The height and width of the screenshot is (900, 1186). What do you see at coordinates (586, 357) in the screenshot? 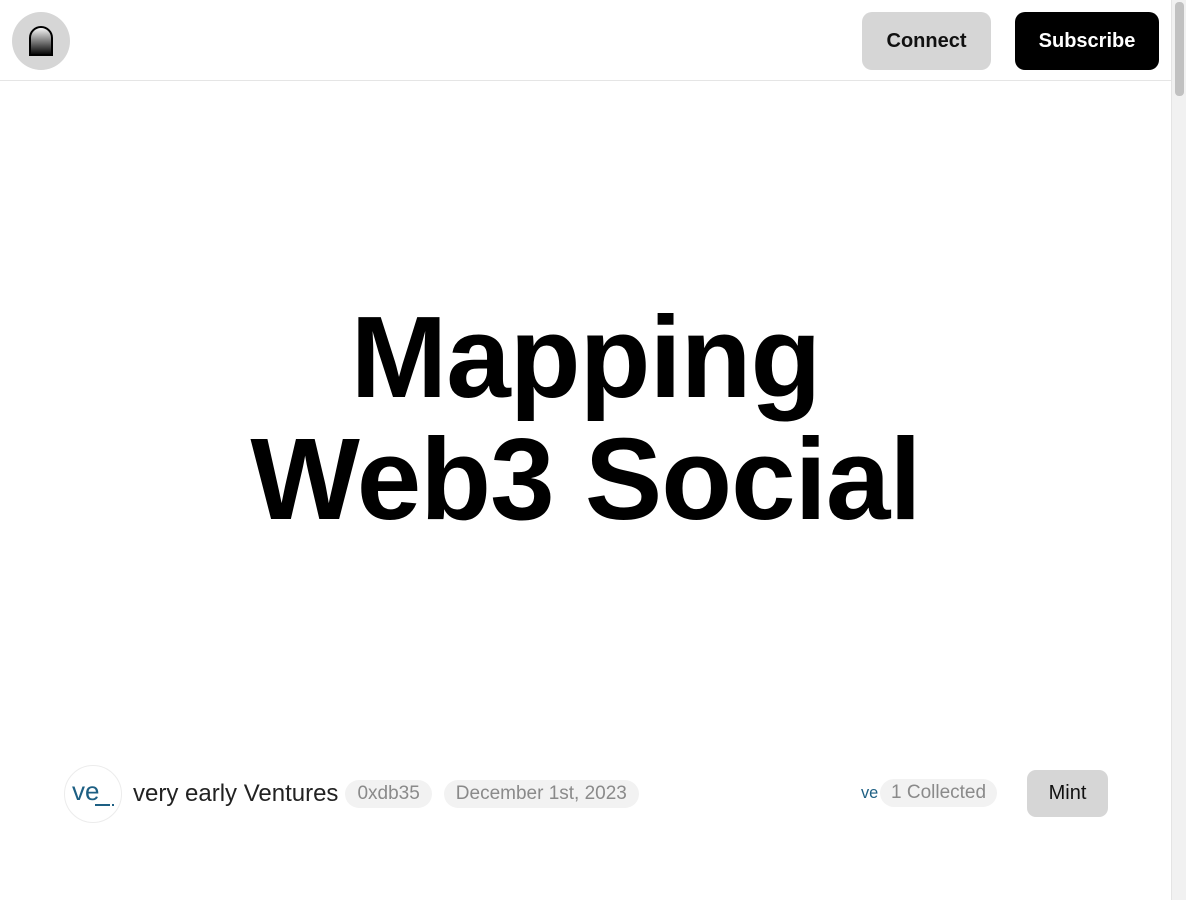
I see `title-line-1: Mapping` at bounding box center [586, 357].